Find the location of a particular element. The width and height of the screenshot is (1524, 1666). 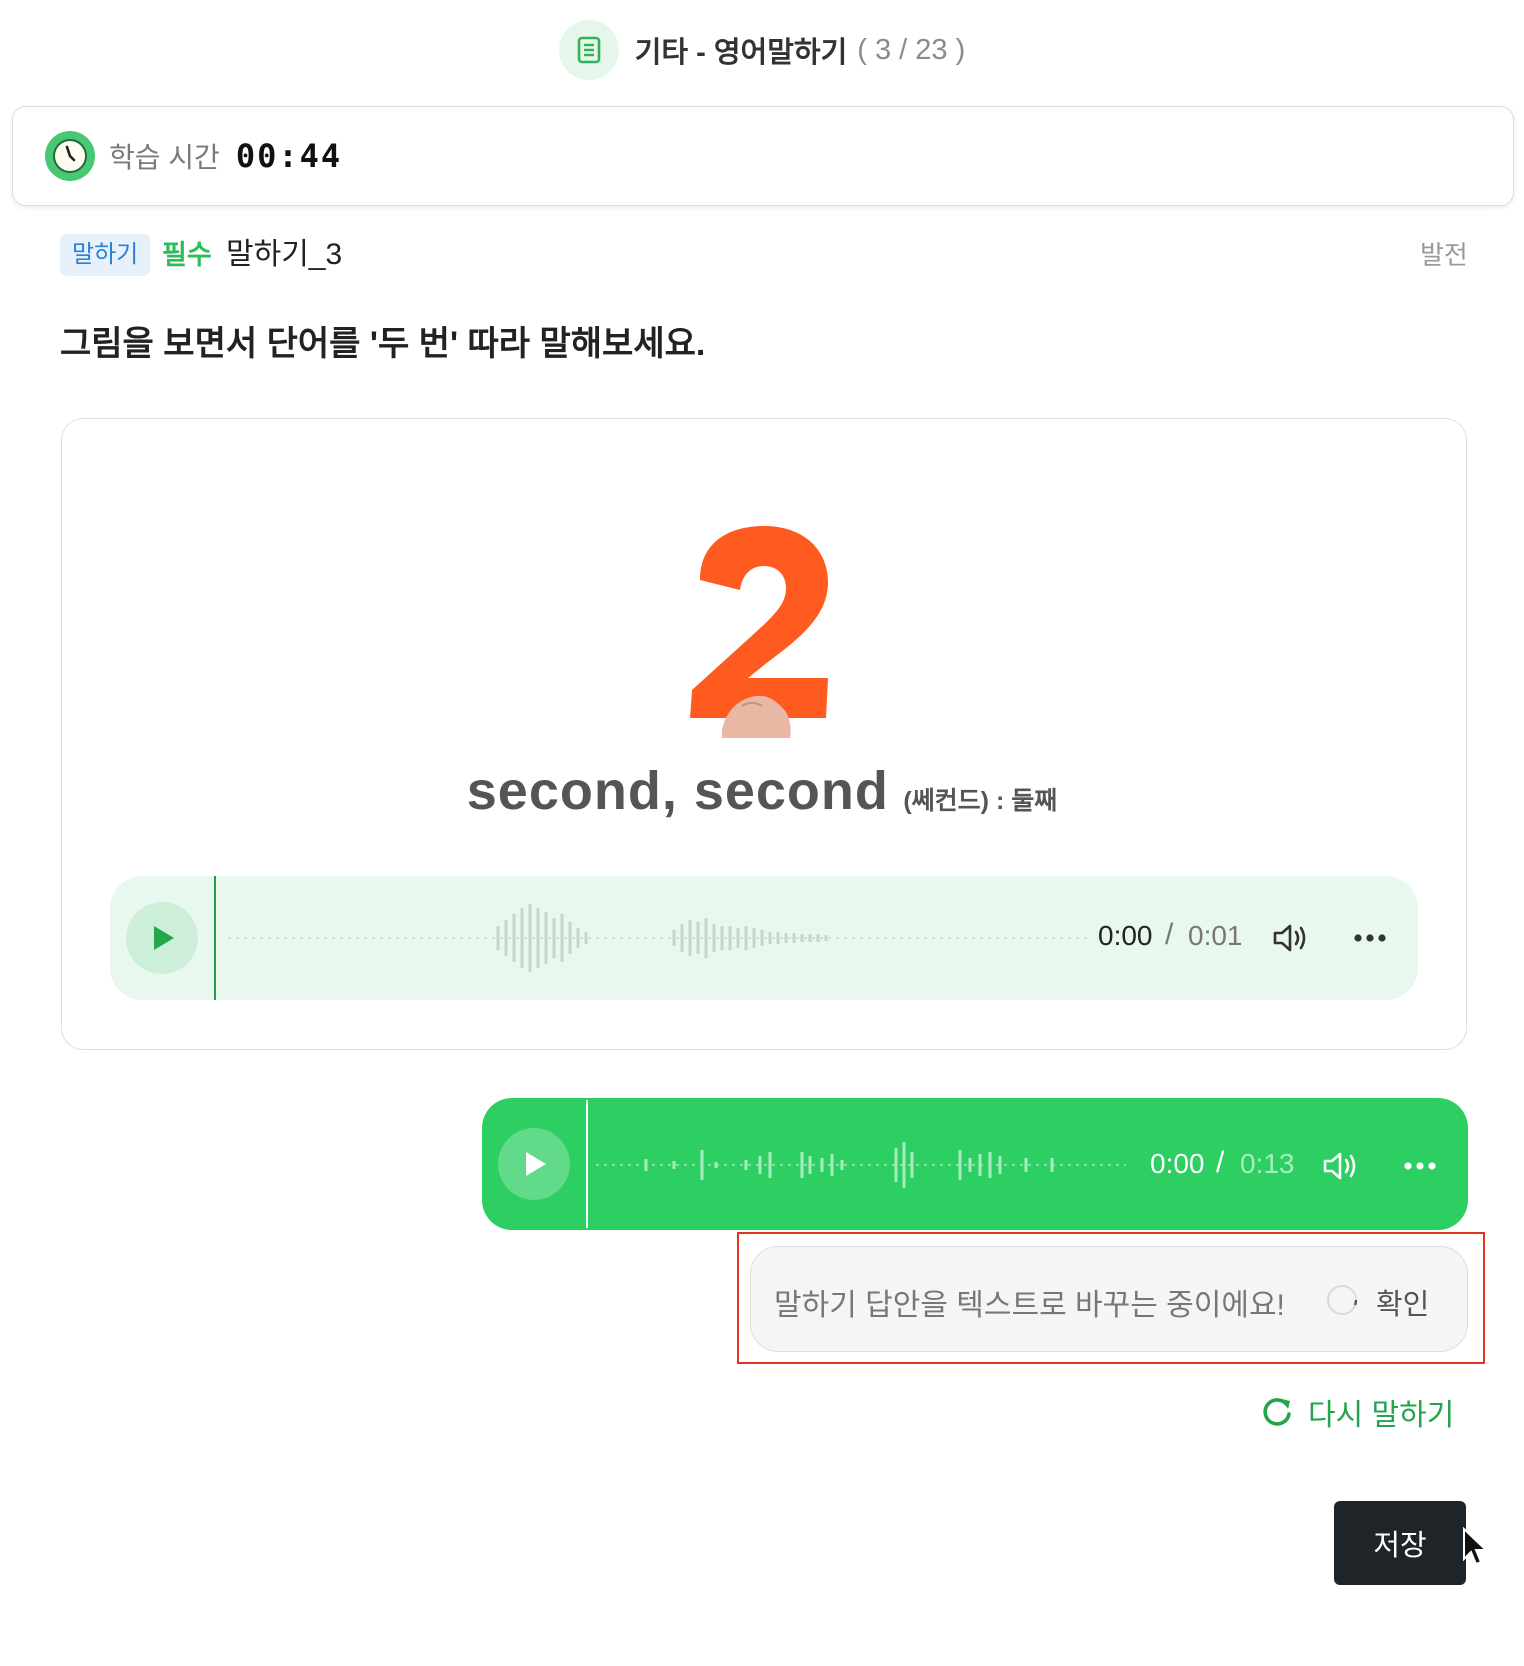

clock-icon is located at coordinates (70, 156).